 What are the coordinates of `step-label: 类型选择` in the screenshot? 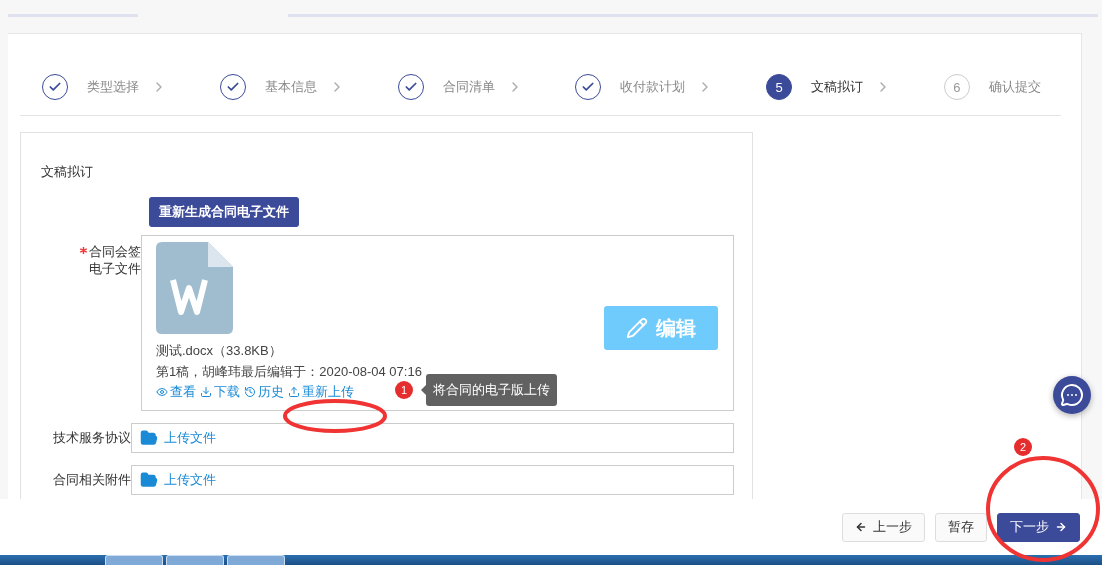 It's located at (113, 87).